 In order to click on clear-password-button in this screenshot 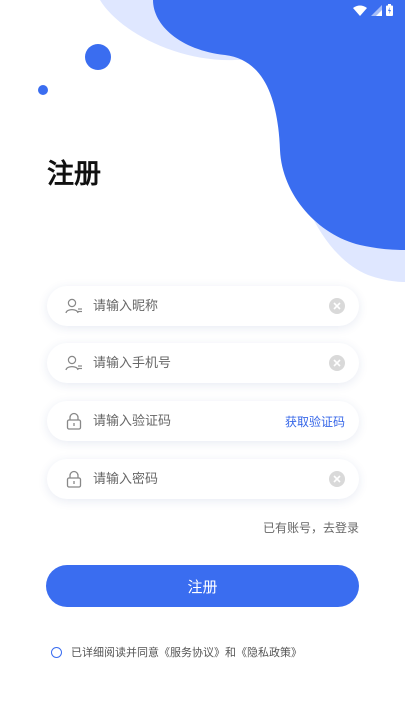, I will do `click(337, 479)`.